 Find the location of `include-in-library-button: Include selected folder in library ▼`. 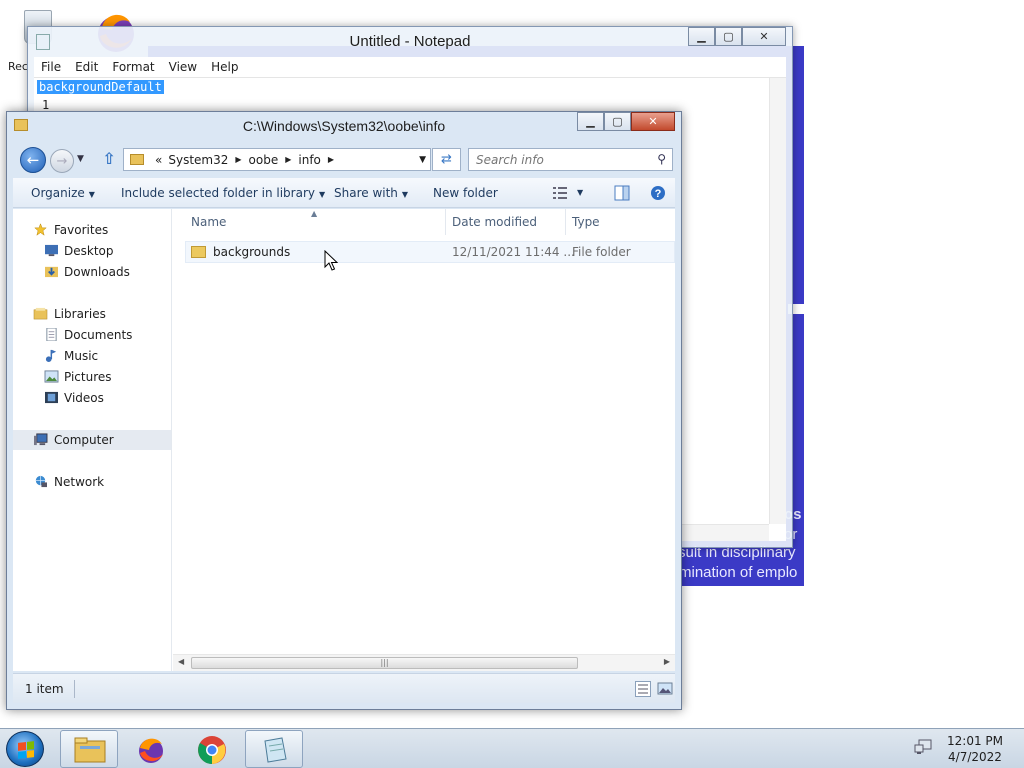

include-in-library-button: Include selected folder in library ▼ is located at coordinates (223, 193).